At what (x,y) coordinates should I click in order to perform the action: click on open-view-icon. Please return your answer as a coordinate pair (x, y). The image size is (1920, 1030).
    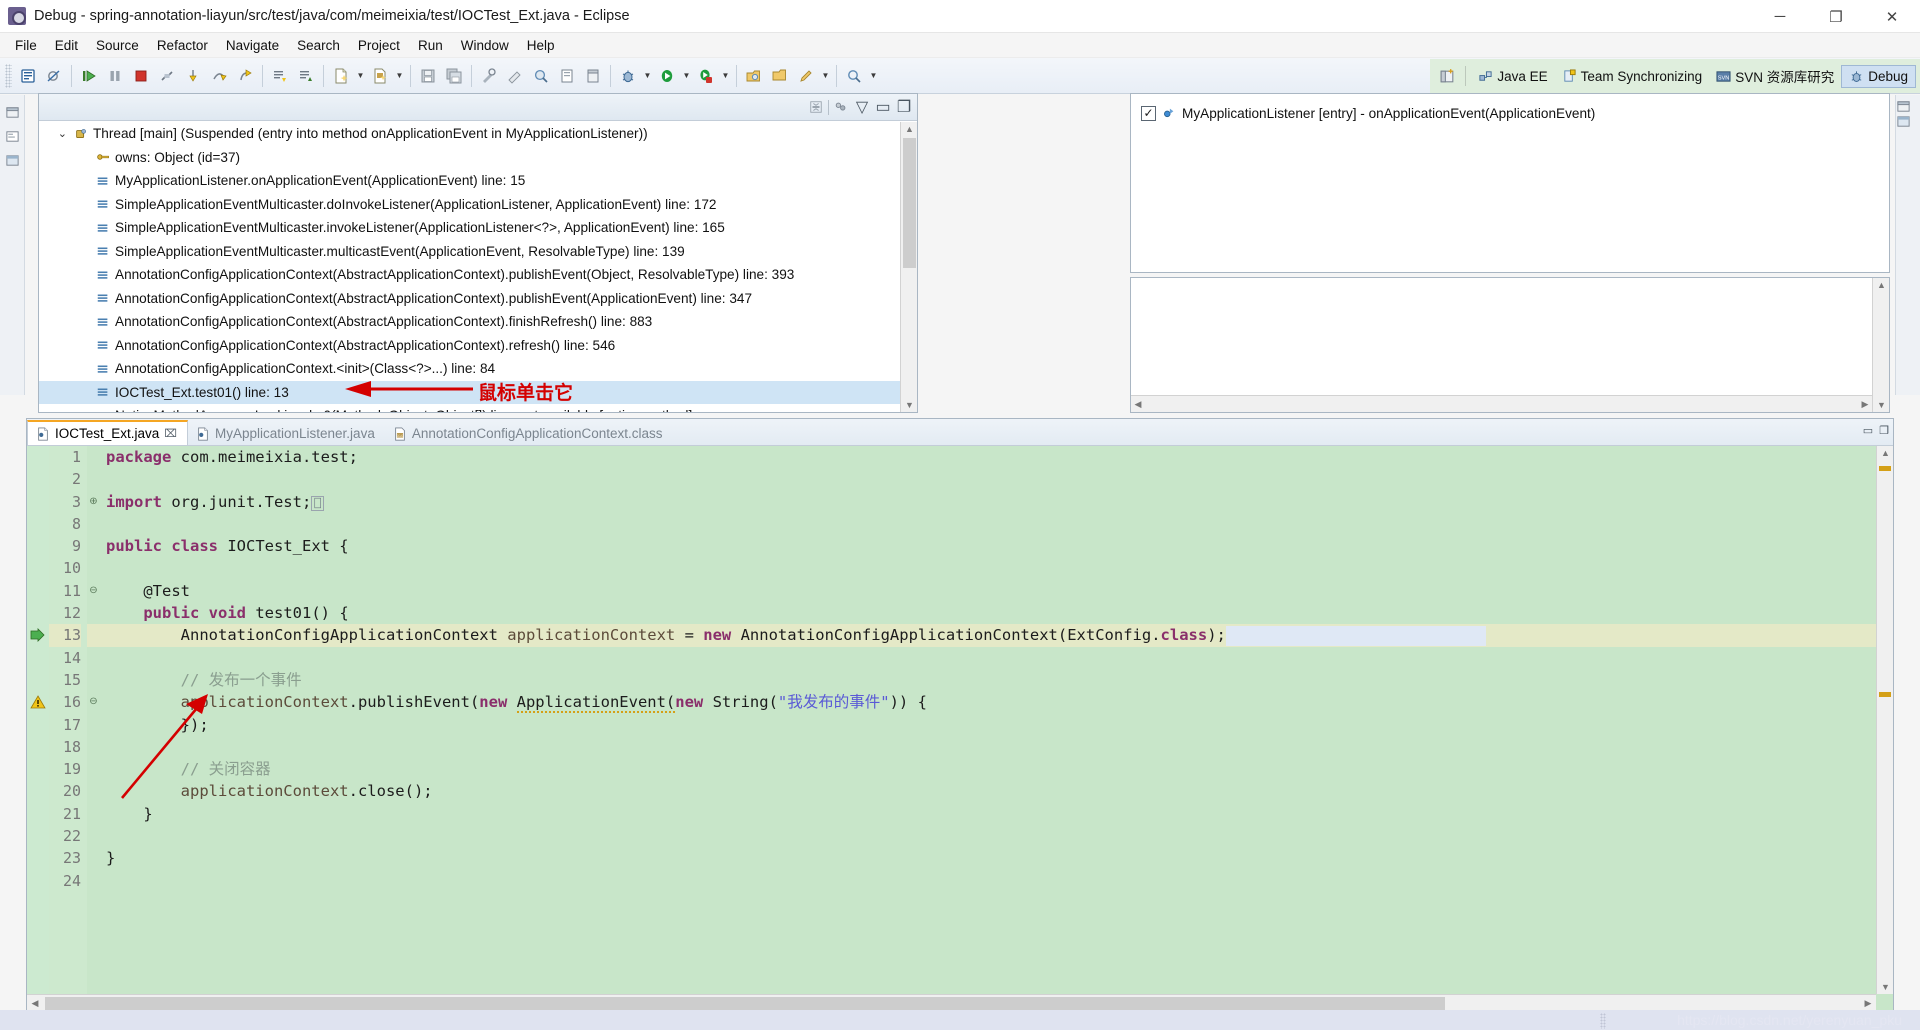
    Looking at the image, I should click on (593, 76).